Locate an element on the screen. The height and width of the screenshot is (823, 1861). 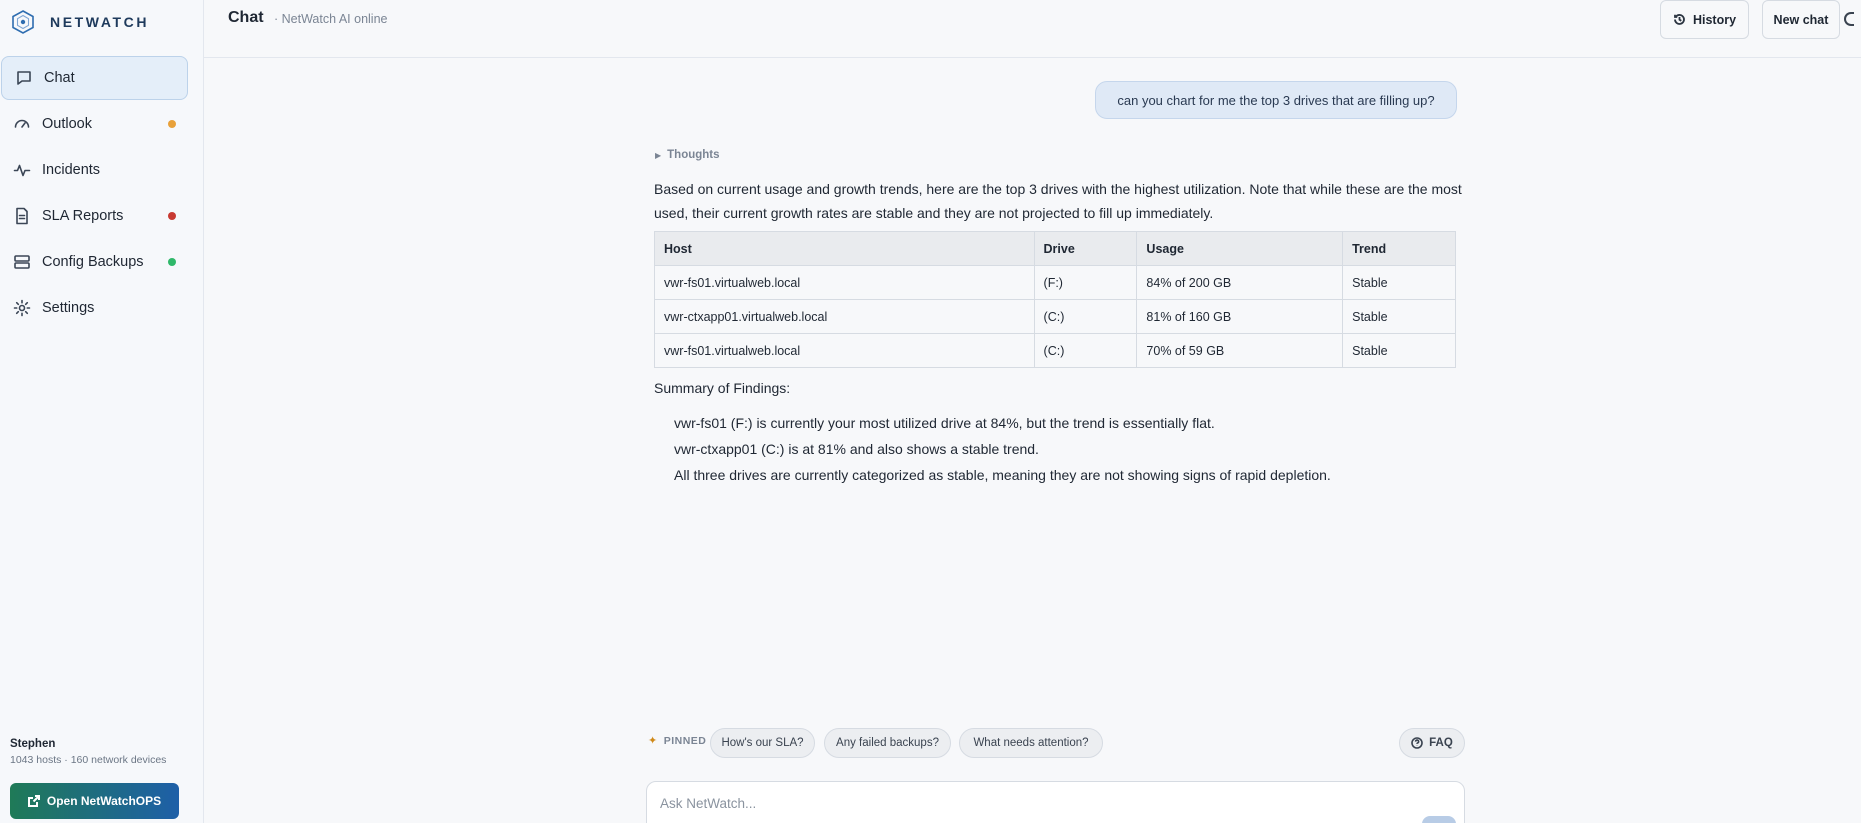
table-cell: 70% of 59 GB is located at coordinates (1240, 350).